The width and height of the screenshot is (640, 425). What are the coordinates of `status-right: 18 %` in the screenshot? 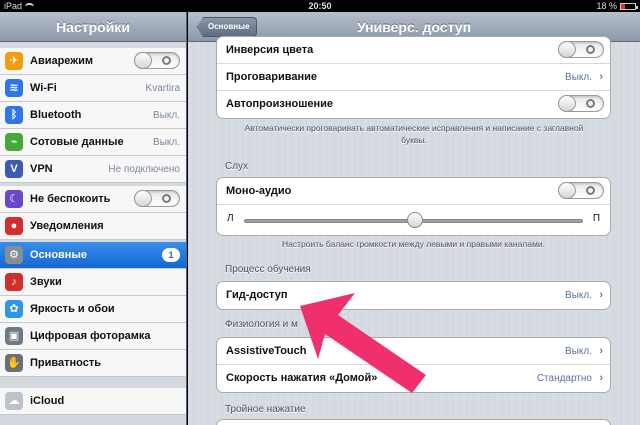 It's located at (617, 6).